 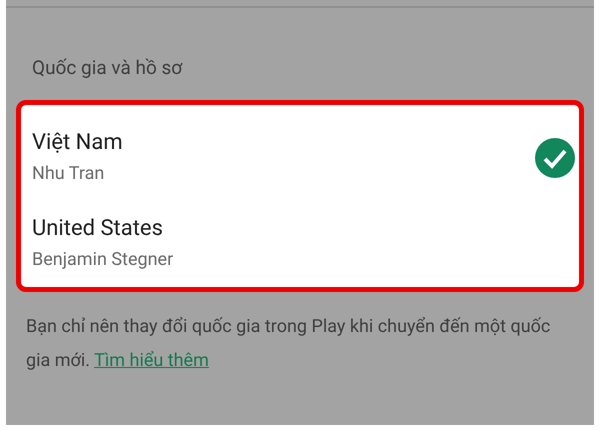 What do you see at coordinates (108, 68) in the screenshot?
I see `section-title: Quốc gia và hồ sơ` at bounding box center [108, 68].